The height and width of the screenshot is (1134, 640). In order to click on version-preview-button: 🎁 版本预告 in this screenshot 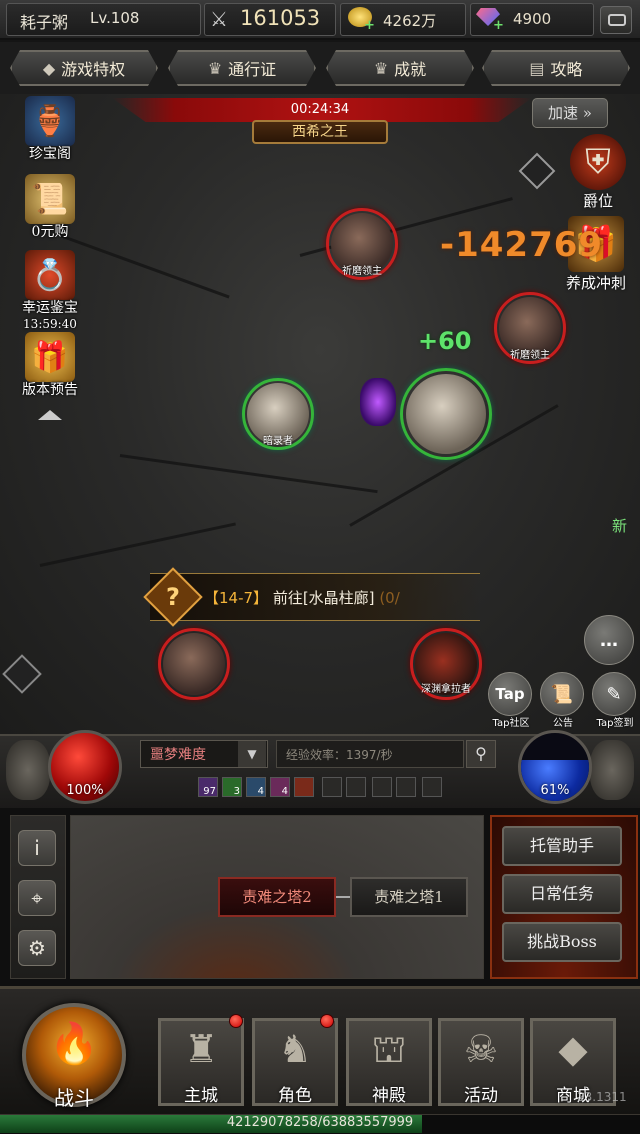, I will do `click(50, 365)`.